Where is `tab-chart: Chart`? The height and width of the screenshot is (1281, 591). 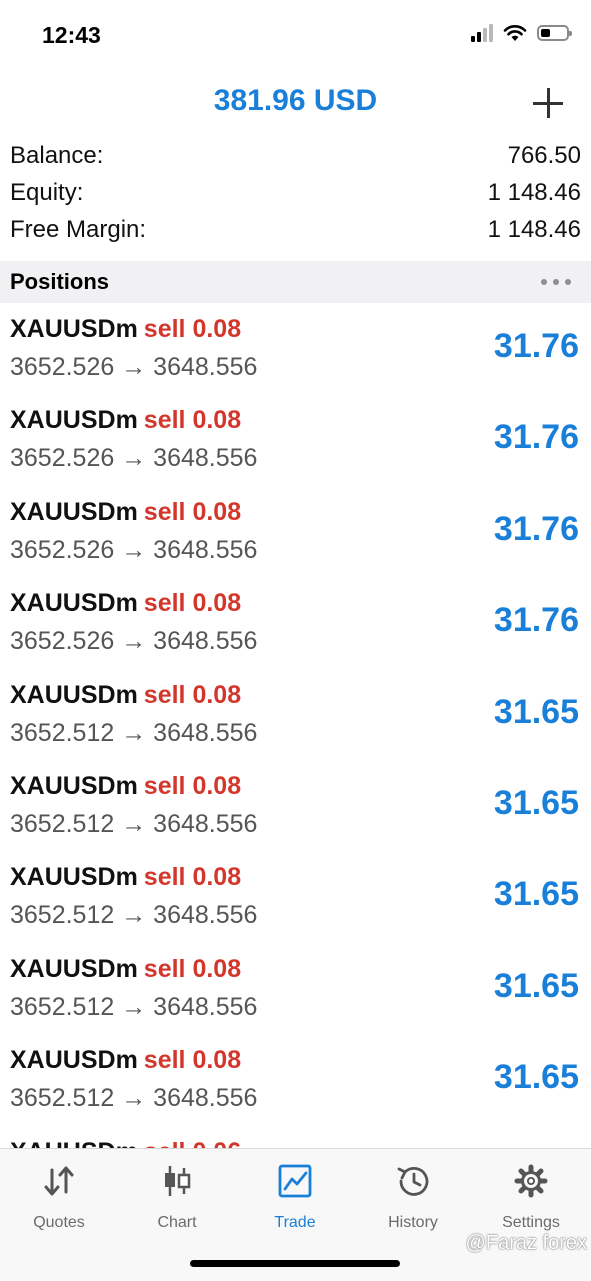 tab-chart: Chart is located at coordinates (177, 1197).